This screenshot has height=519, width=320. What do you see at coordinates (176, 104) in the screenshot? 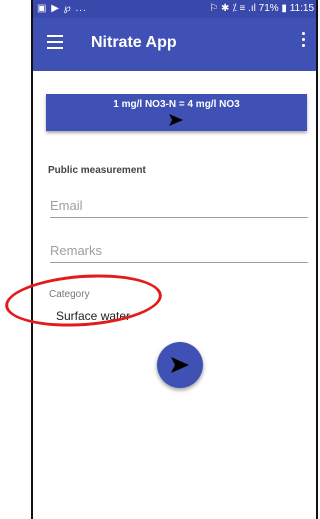
I see `conversion-text: 1 mg/l NO3-N = 4 mg/l NO3` at bounding box center [176, 104].